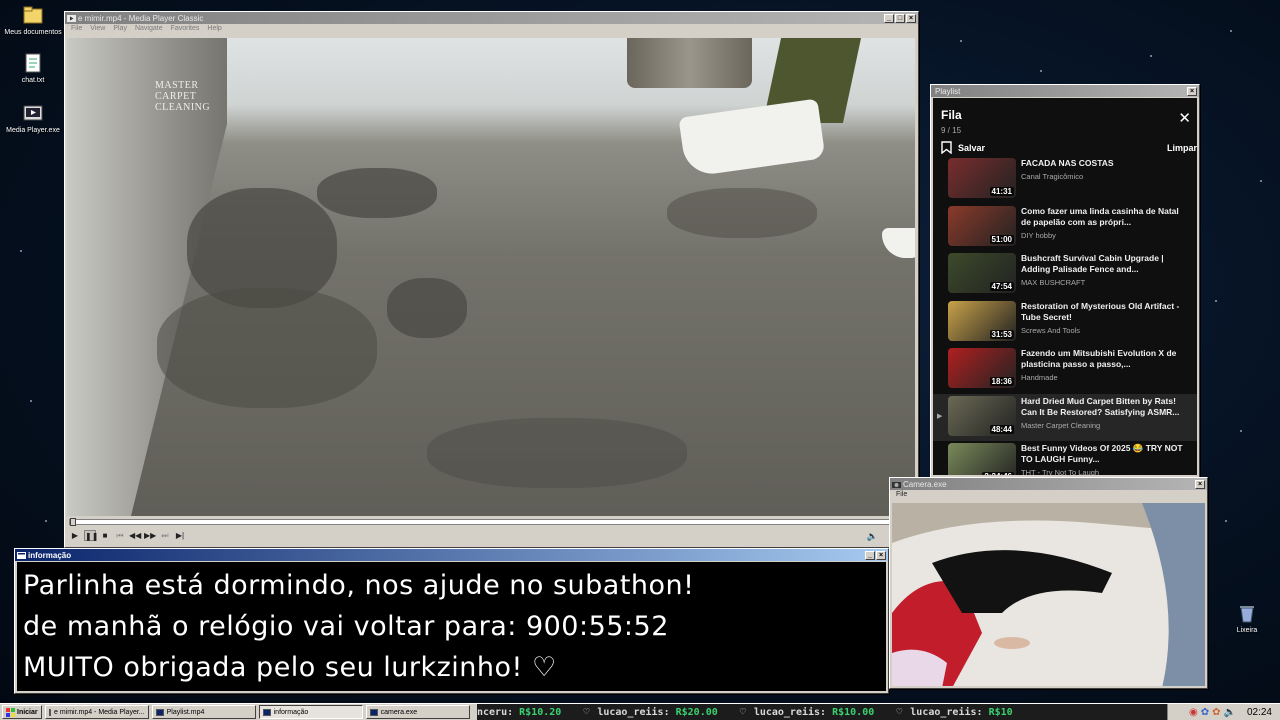  Describe the element at coordinates (889, 18) in the screenshot. I see `minimize-button: _` at that location.